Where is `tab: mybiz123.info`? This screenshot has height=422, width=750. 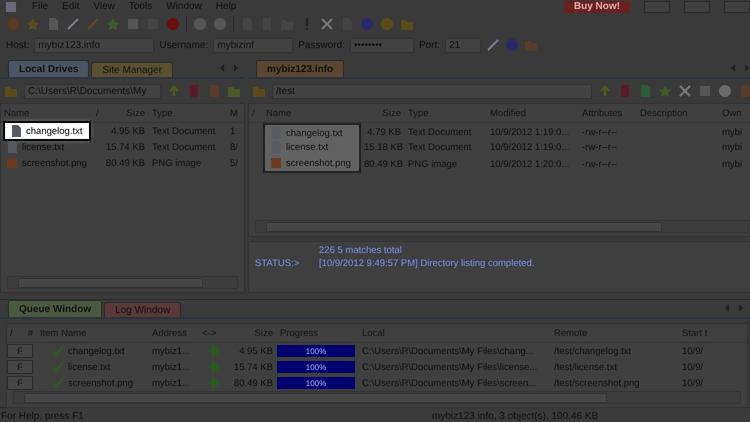
tab: mybiz123.info is located at coordinates (300, 68).